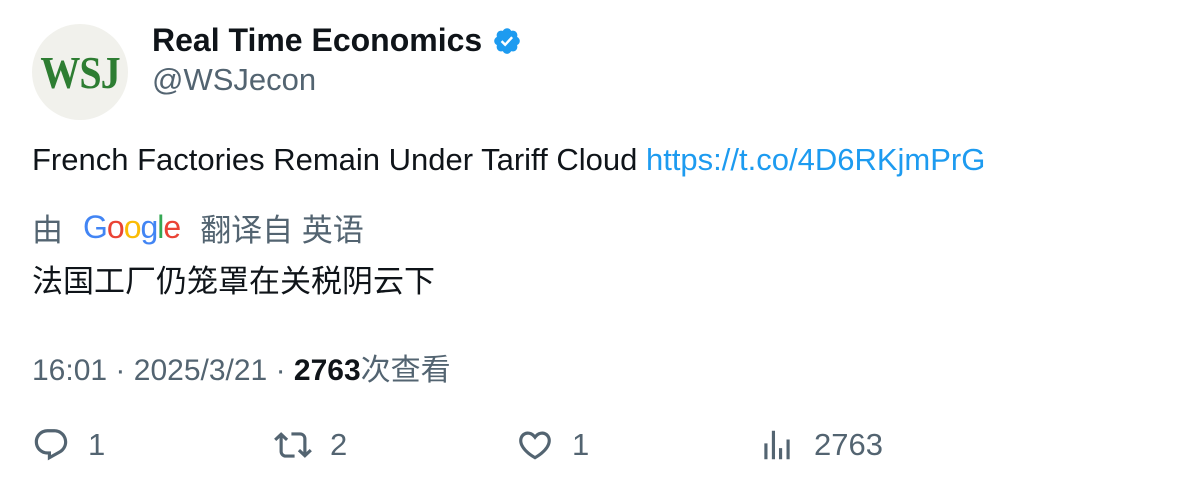 This screenshot has height=498, width=1196. What do you see at coordinates (69, 370) in the screenshot?
I see `tweet-time: 16:01` at bounding box center [69, 370].